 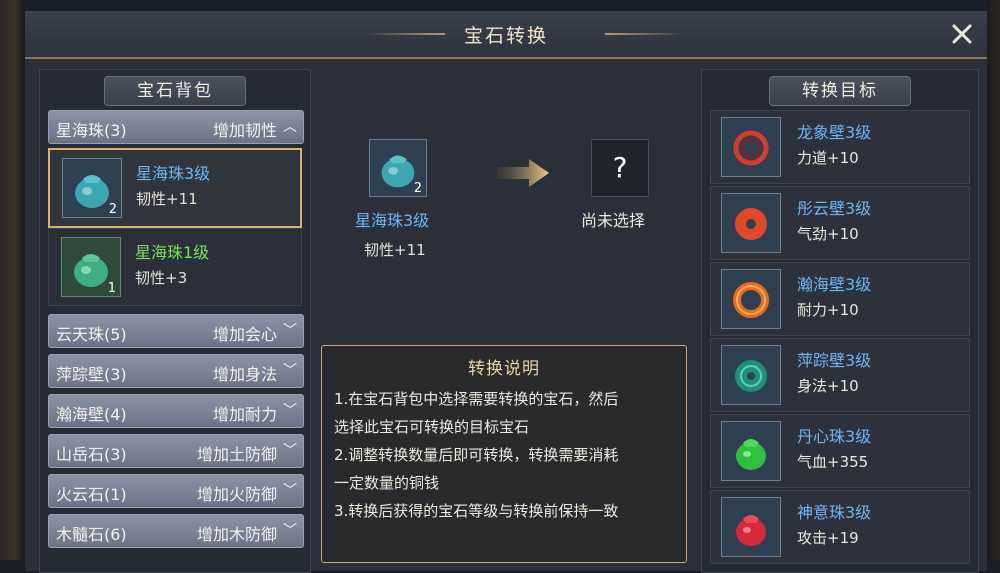 I want to click on explanation-line: 一定数量的铜钱, so click(x=387, y=483).